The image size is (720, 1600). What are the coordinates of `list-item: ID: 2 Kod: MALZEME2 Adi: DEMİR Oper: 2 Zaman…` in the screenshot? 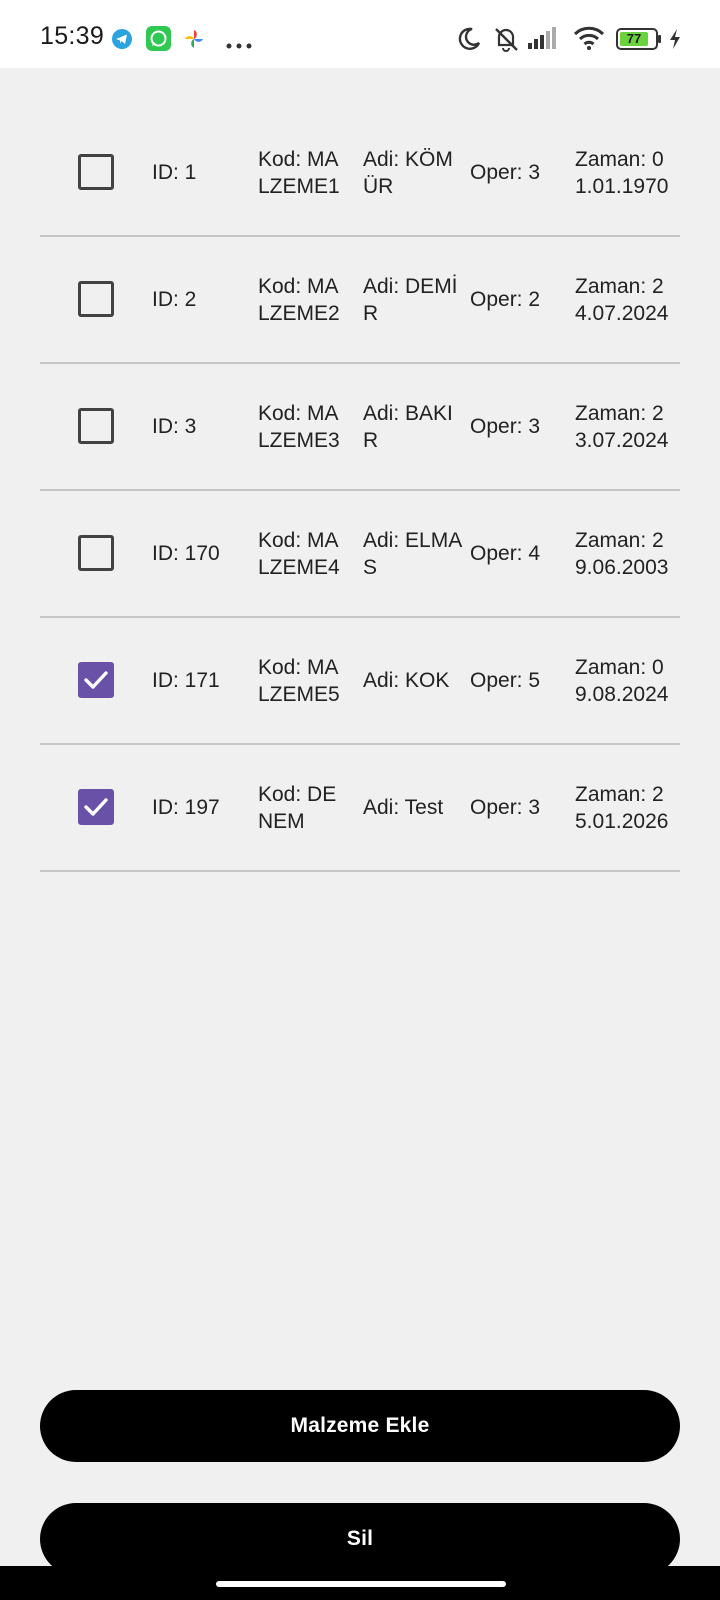 It's located at (360, 300).